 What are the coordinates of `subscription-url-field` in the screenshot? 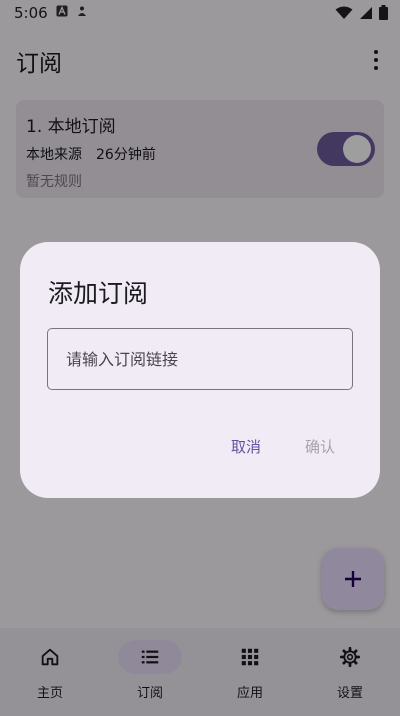 It's located at (200, 359).